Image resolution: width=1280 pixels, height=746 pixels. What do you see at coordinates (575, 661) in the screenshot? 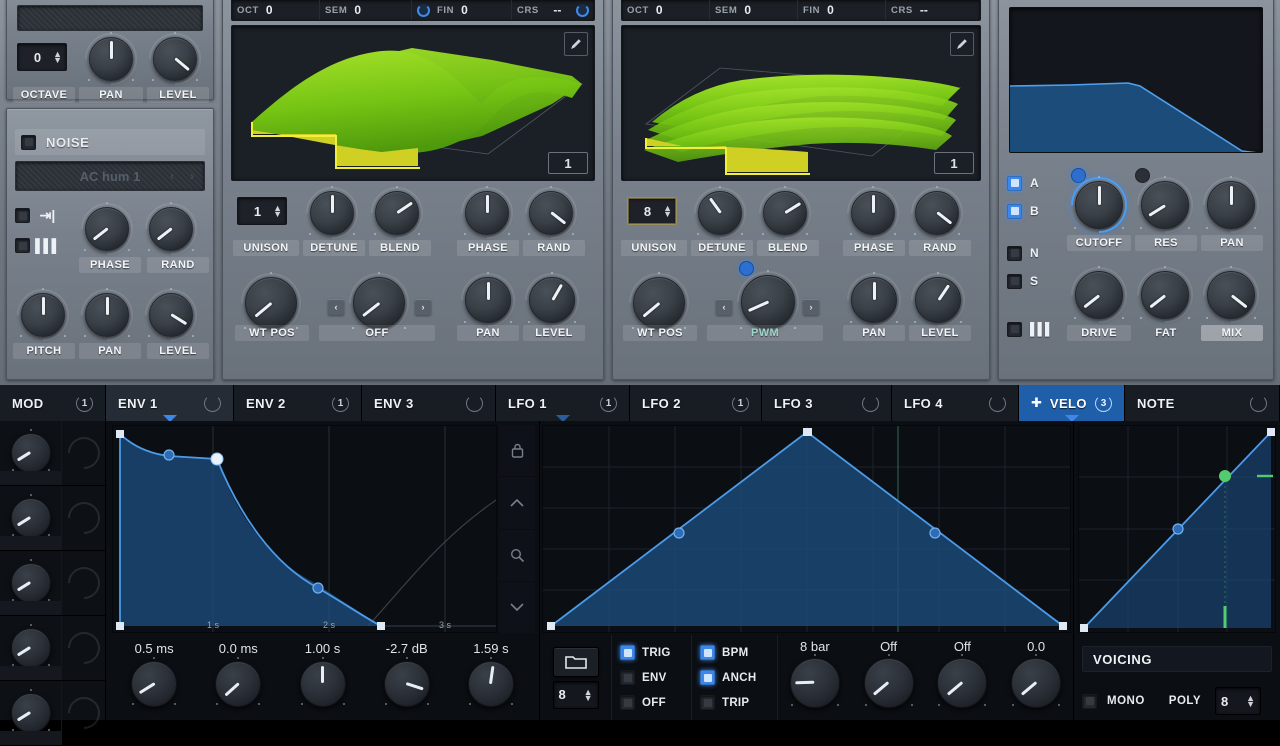
I see `folder-icon` at bounding box center [575, 661].